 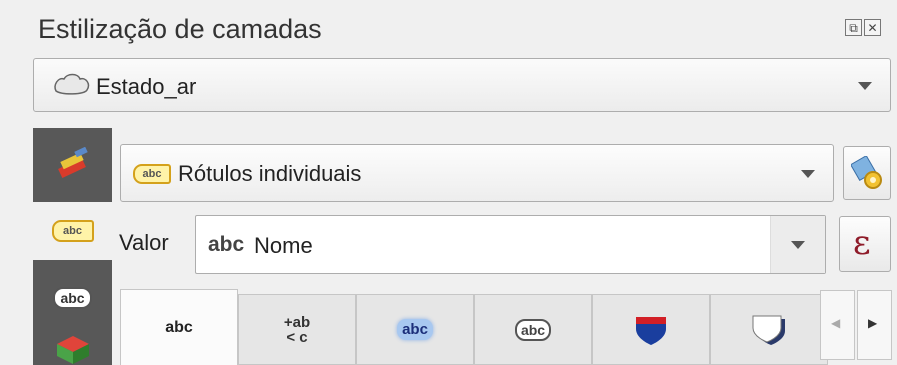 I want to click on formatting-icon-line2: < c, so click(x=297, y=337).